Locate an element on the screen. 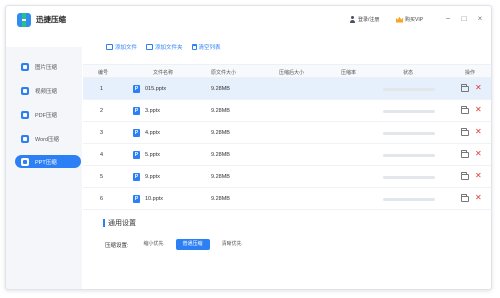  column-header-index: 编号 is located at coordinates (103, 73).